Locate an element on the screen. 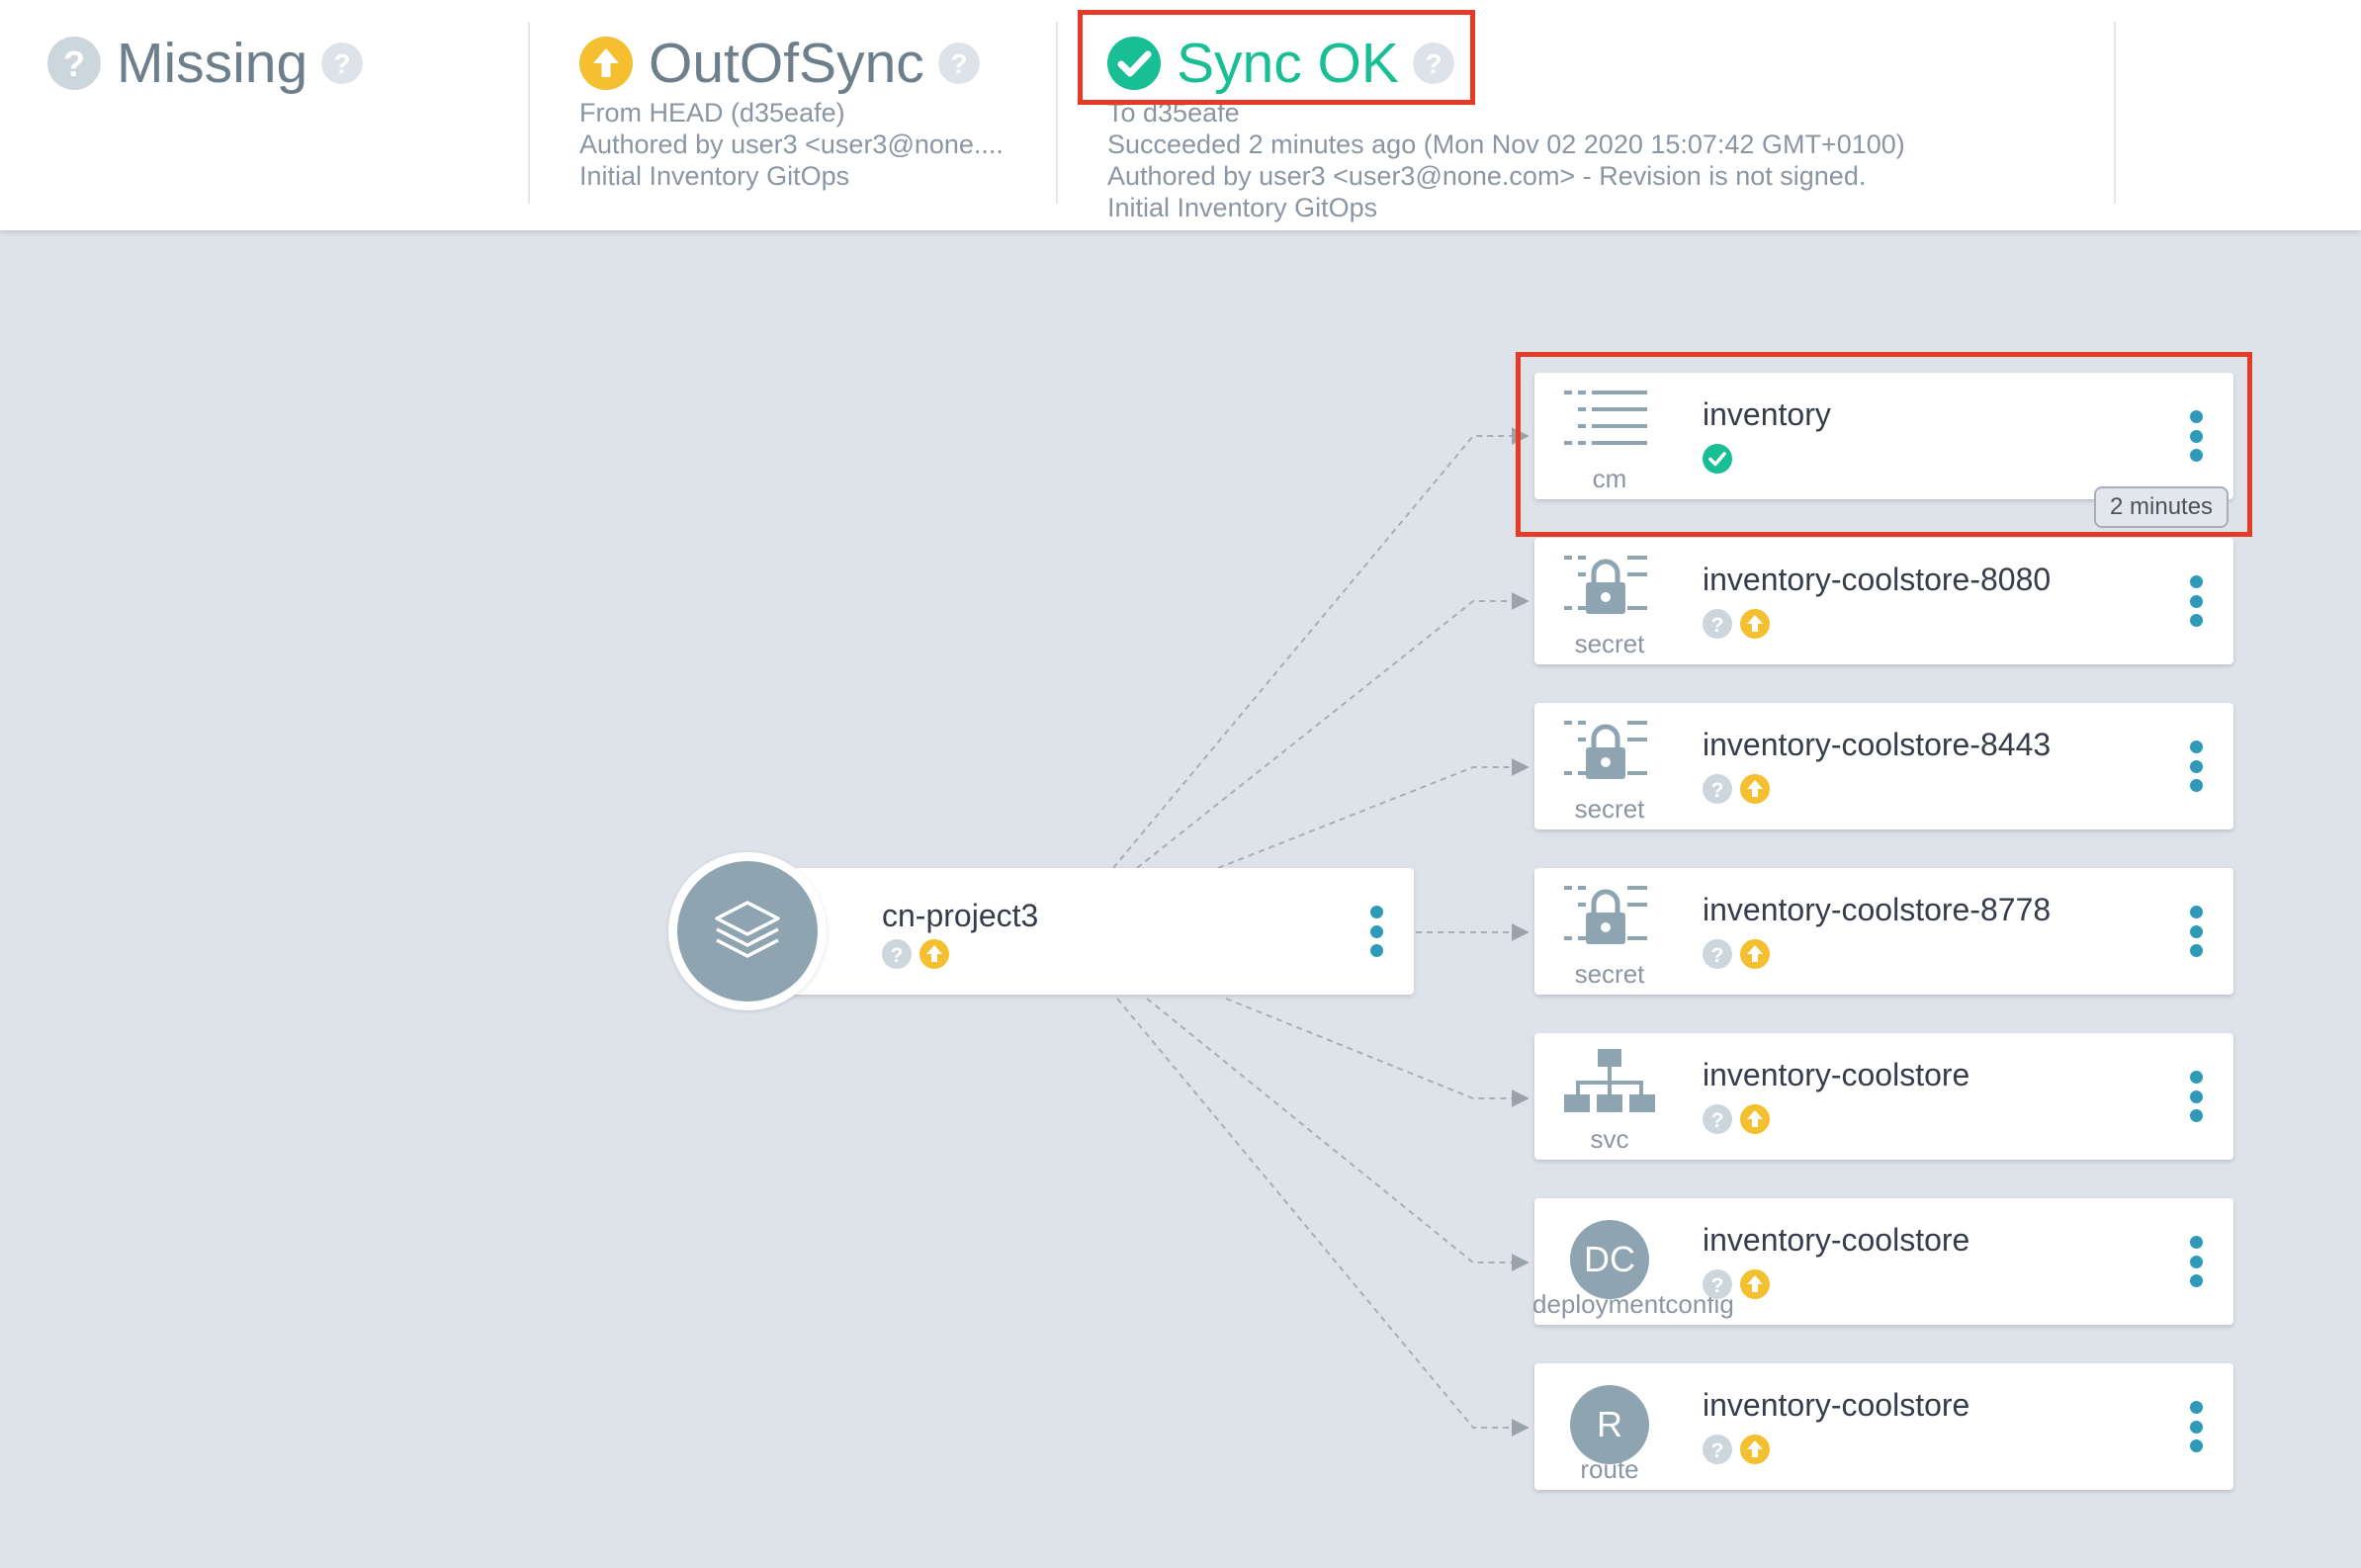 The image size is (2361, 1568). resource-node-route: R route inventory-coolstore ? is located at coordinates (1883, 1427).